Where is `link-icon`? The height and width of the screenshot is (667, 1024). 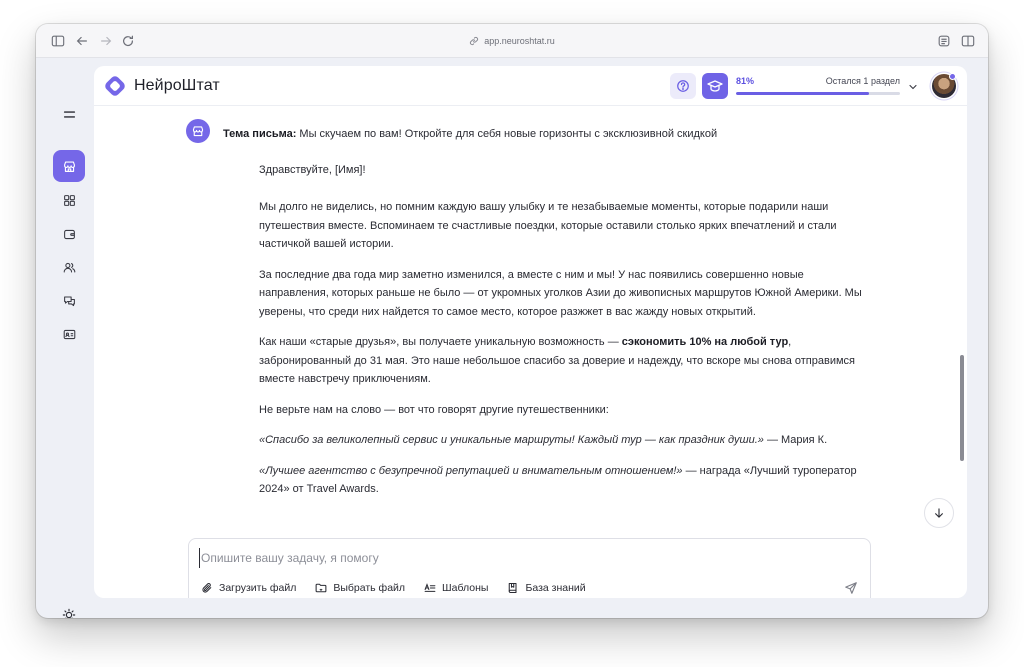
link-icon is located at coordinates (474, 41).